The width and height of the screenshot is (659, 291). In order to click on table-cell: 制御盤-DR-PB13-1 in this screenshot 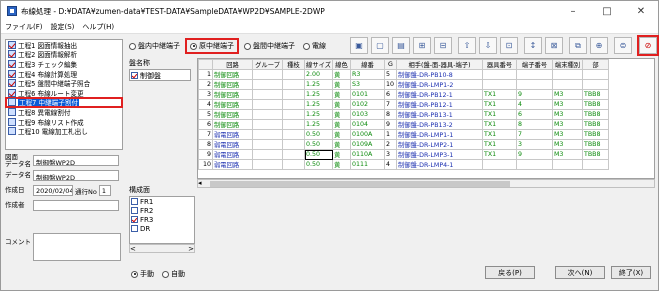, I will do `click(439, 114)`.